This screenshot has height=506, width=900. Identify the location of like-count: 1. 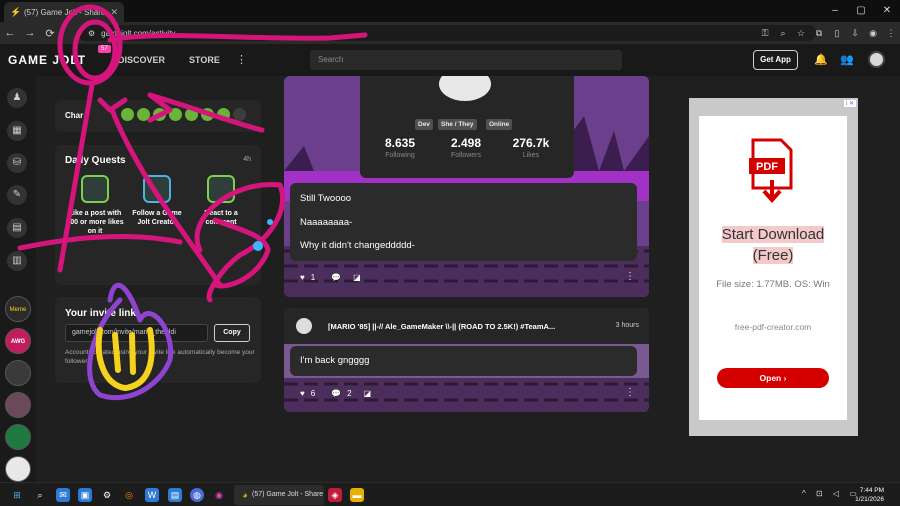
(313, 277).